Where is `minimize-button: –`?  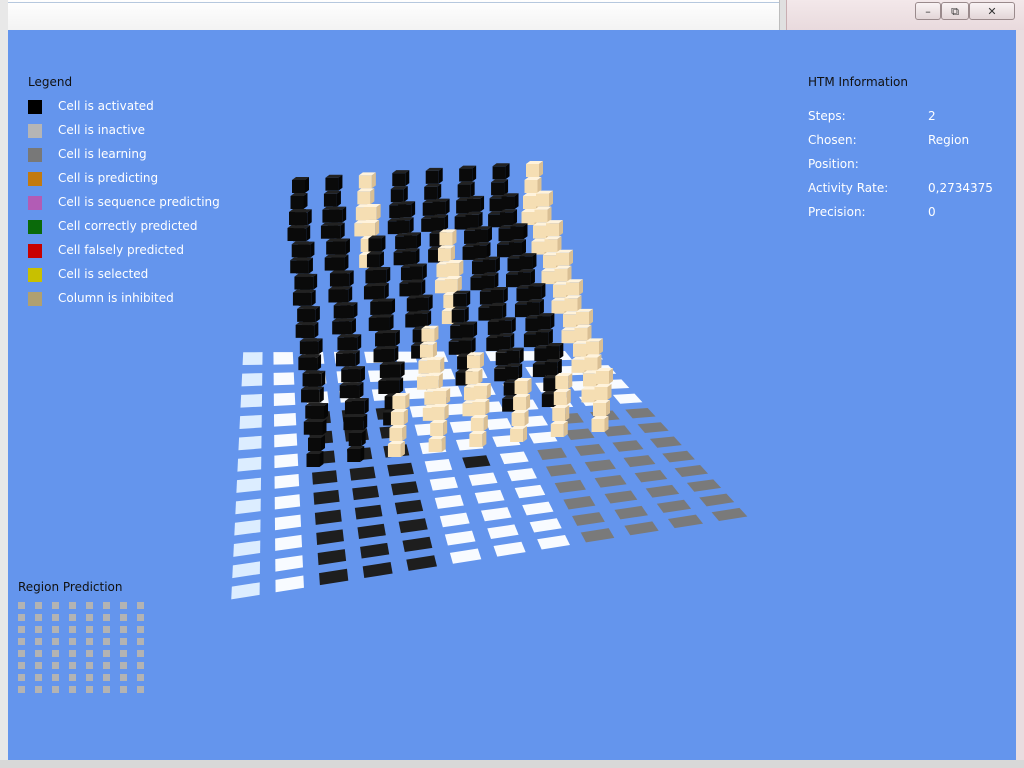 minimize-button: – is located at coordinates (928, 11).